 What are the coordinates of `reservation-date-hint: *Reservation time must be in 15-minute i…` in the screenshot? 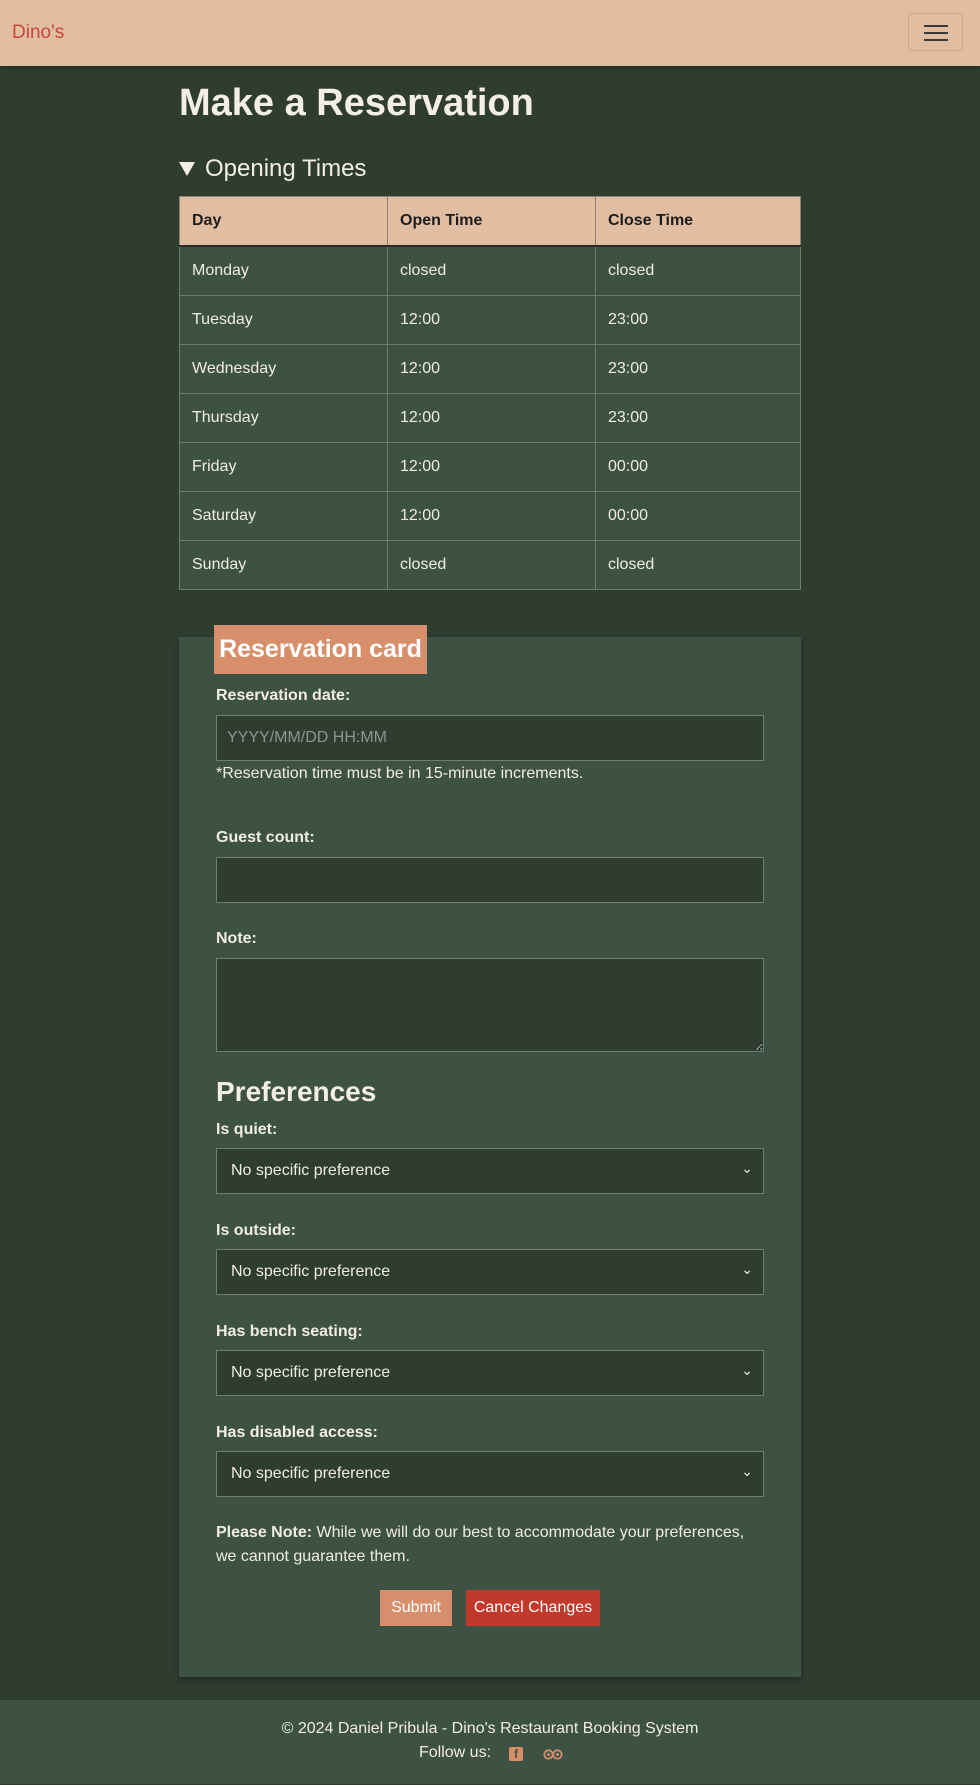 It's located at (400, 773).